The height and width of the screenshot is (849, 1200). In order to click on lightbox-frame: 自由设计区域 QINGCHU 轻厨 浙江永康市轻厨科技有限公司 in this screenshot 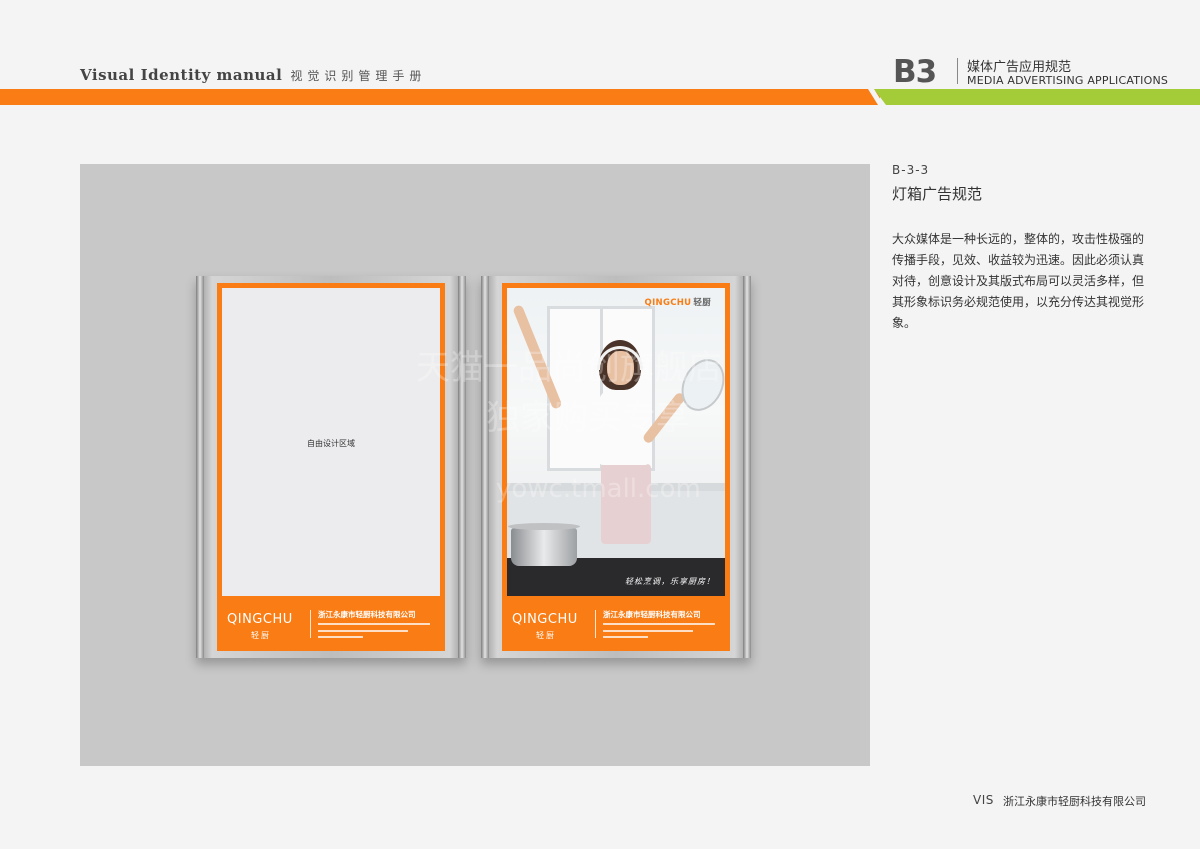, I will do `click(331, 467)`.